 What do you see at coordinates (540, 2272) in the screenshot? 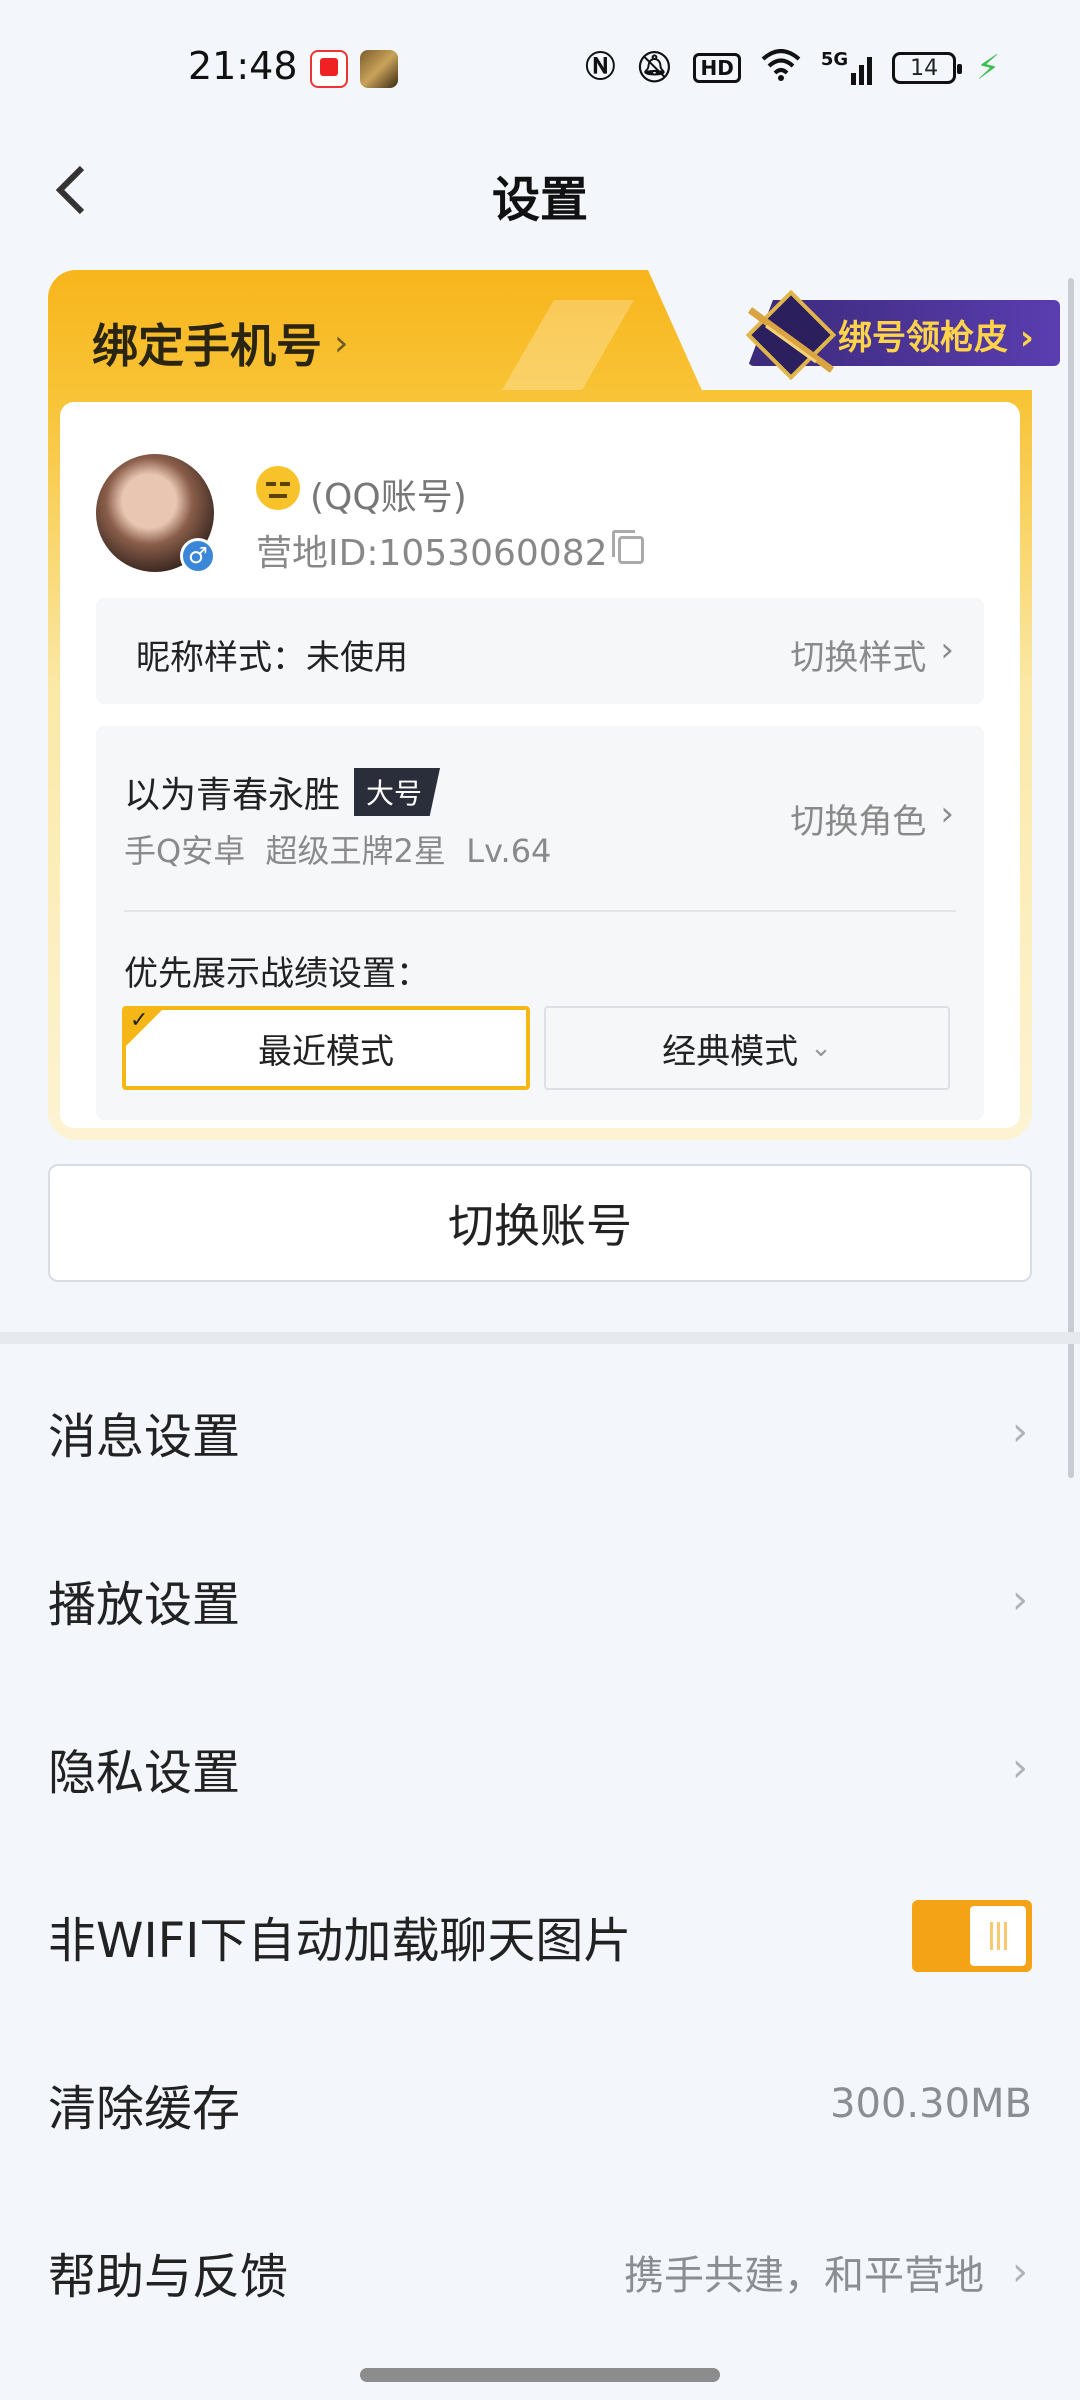
I see `settings-item-help: 帮助与反馈 携手共建，和平营地 ›` at bounding box center [540, 2272].